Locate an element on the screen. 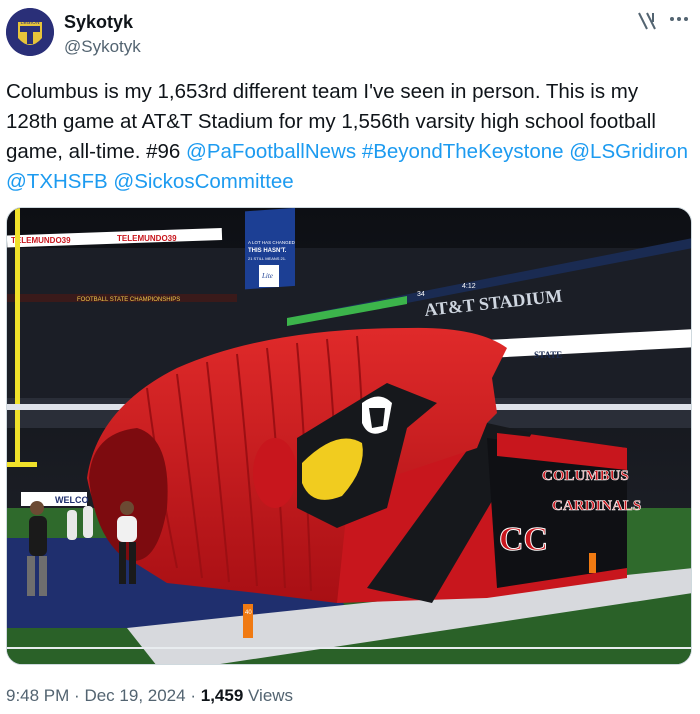 The width and height of the screenshot is (700, 714). author-name: Sykotyk is located at coordinates (98, 22).